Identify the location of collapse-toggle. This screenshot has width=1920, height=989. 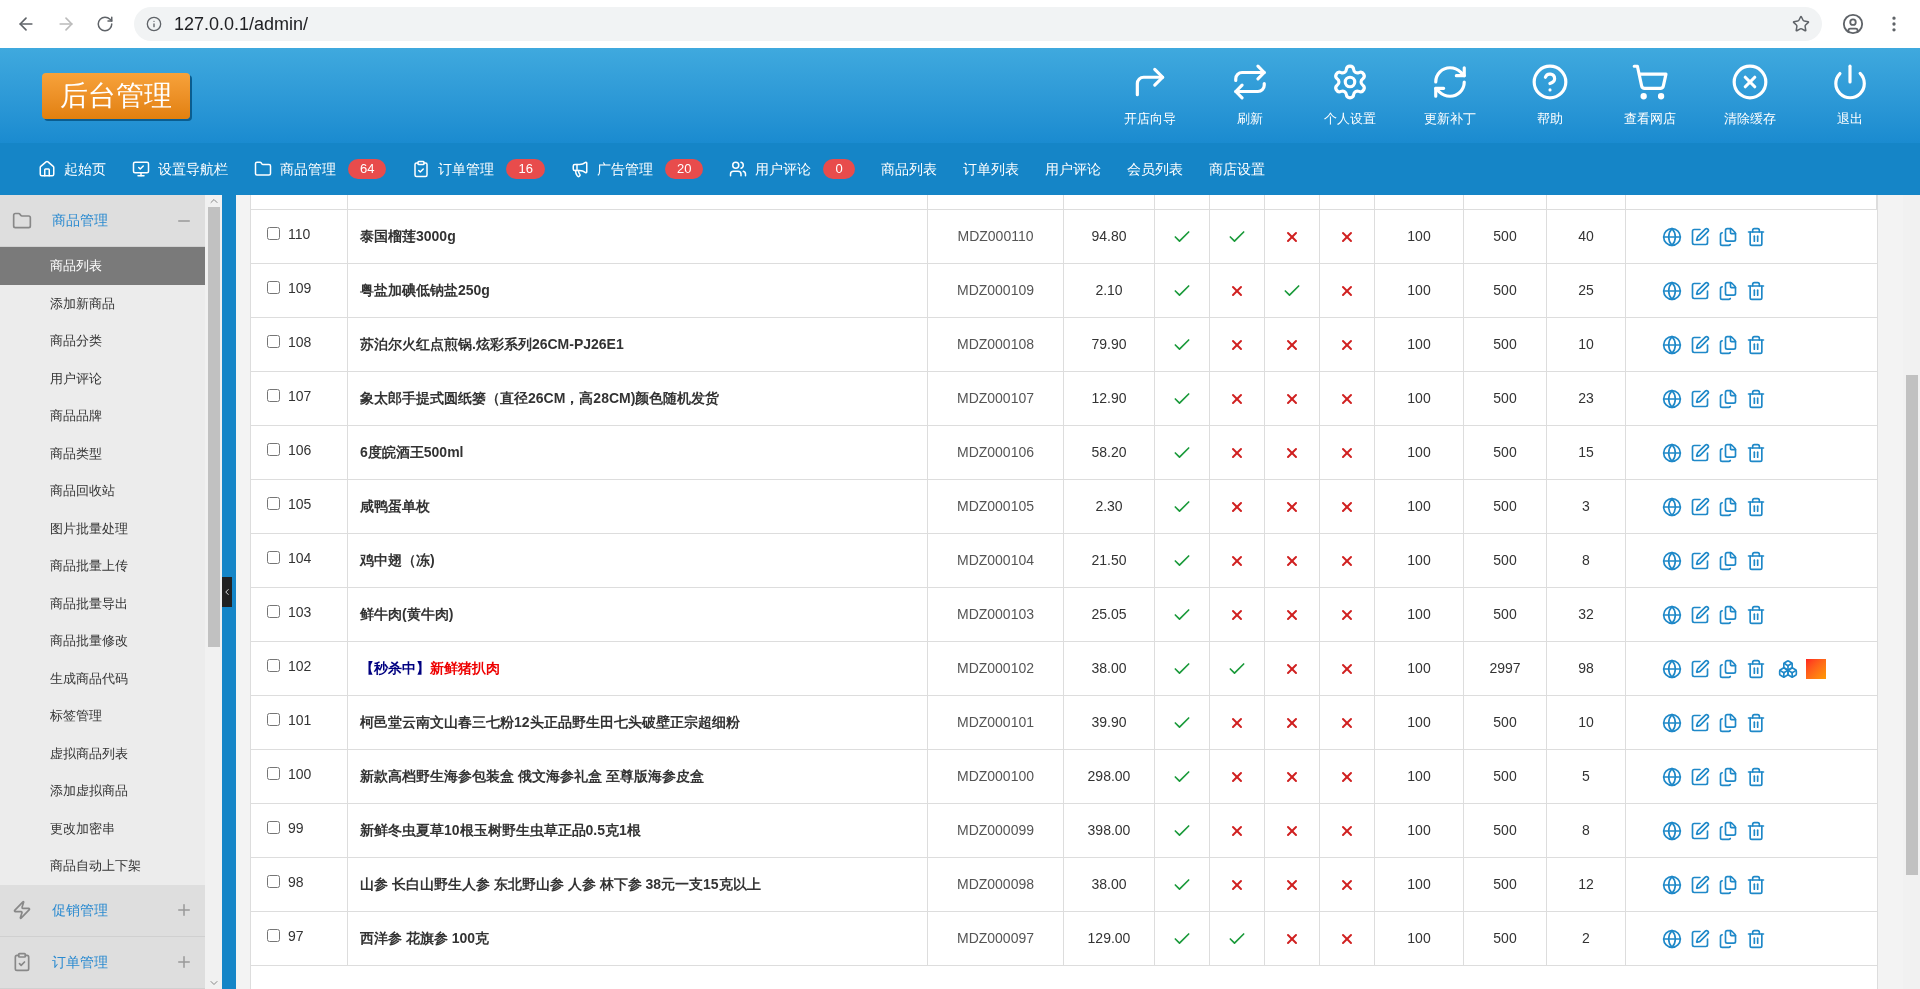
(227, 592).